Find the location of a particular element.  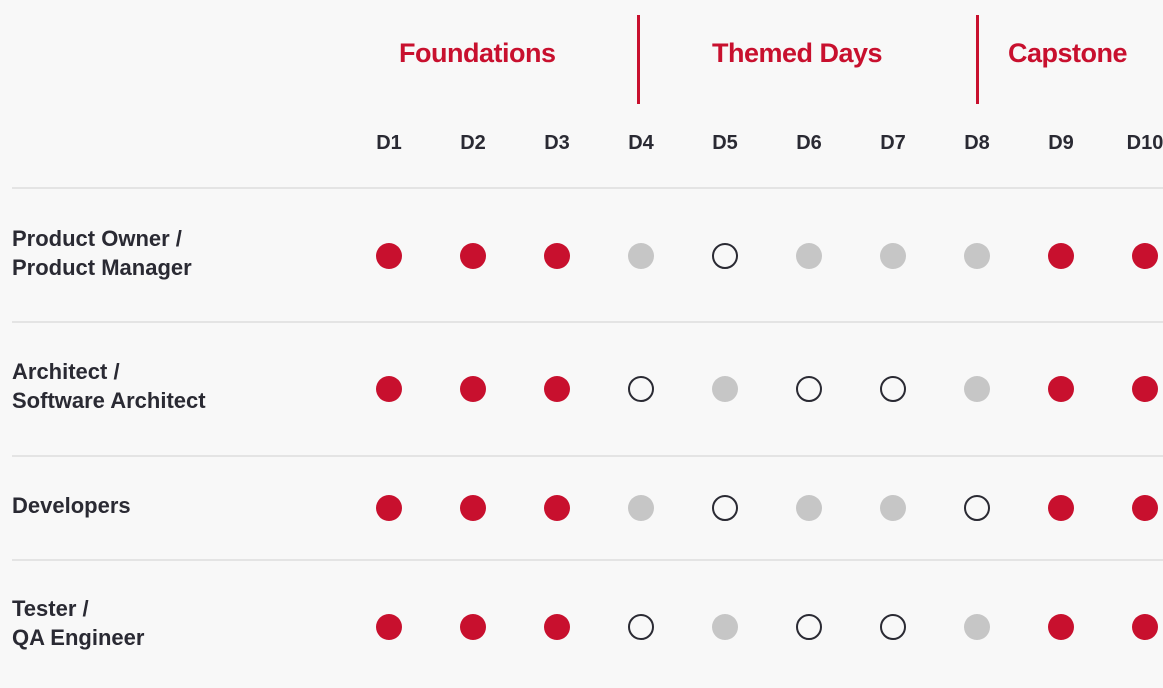

day-label-d4: D4 is located at coordinates (641, 143).